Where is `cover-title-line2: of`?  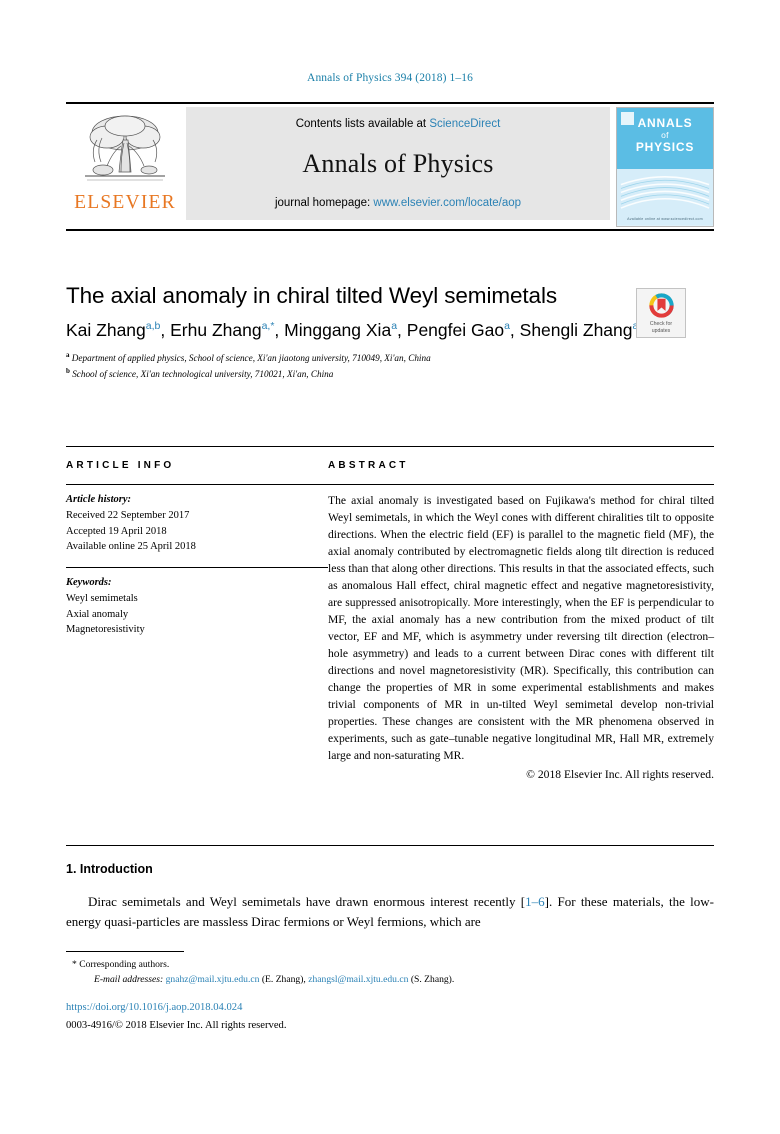
cover-title-line2: of is located at coordinates (665, 135).